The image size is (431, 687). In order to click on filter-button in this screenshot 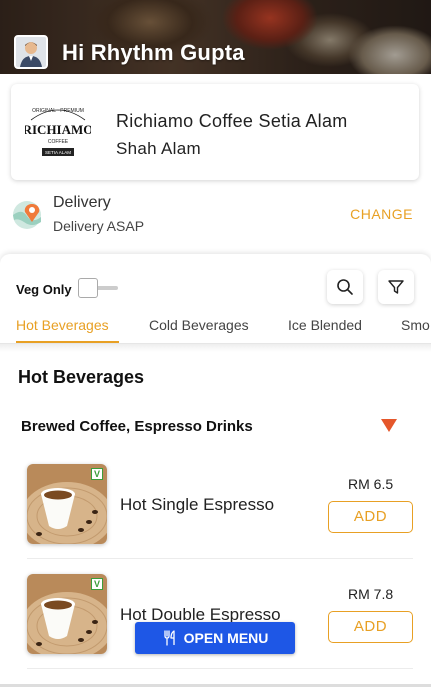, I will do `click(396, 287)`.